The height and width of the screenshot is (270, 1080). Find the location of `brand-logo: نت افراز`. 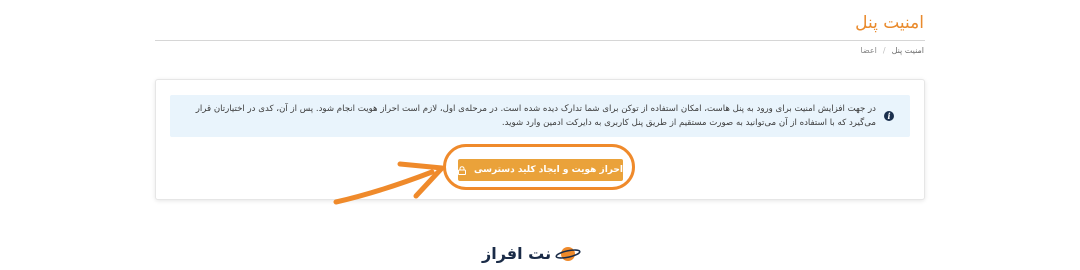

brand-logo: نت افراز is located at coordinates (531, 253).